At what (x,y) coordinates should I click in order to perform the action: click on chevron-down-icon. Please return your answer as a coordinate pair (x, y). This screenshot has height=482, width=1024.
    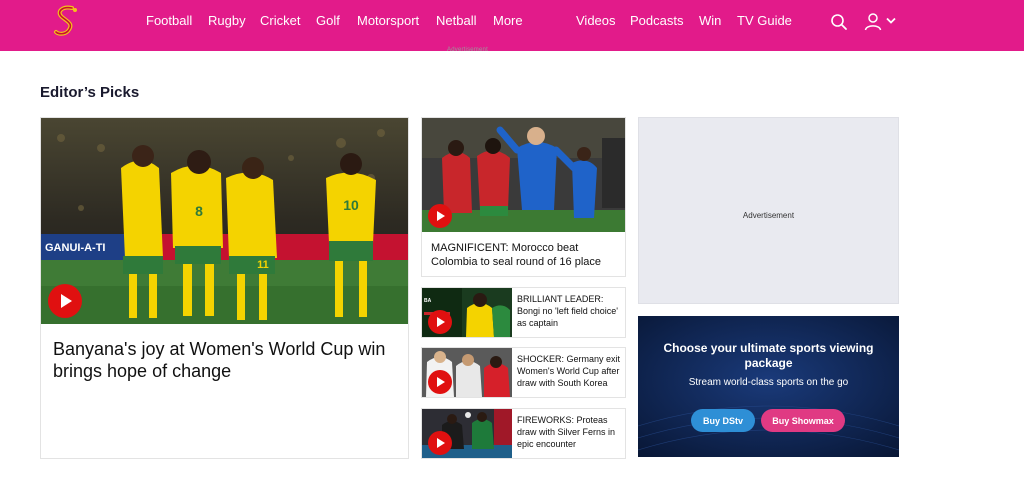
    Looking at the image, I should click on (891, 21).